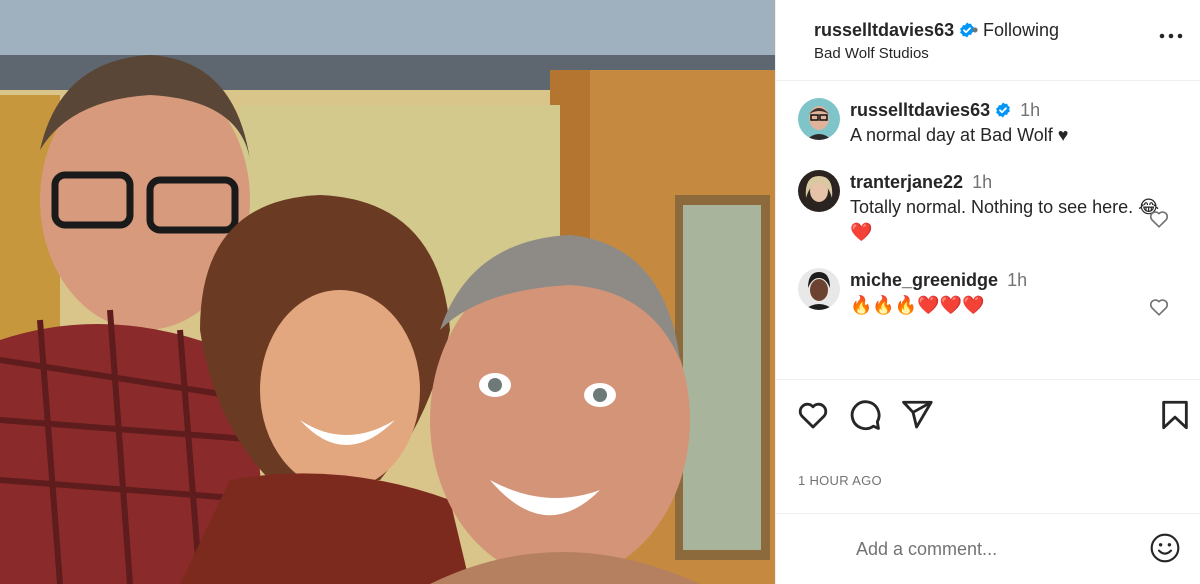  I want to click on comment-username: miche_greenidge, so click(924, 280).